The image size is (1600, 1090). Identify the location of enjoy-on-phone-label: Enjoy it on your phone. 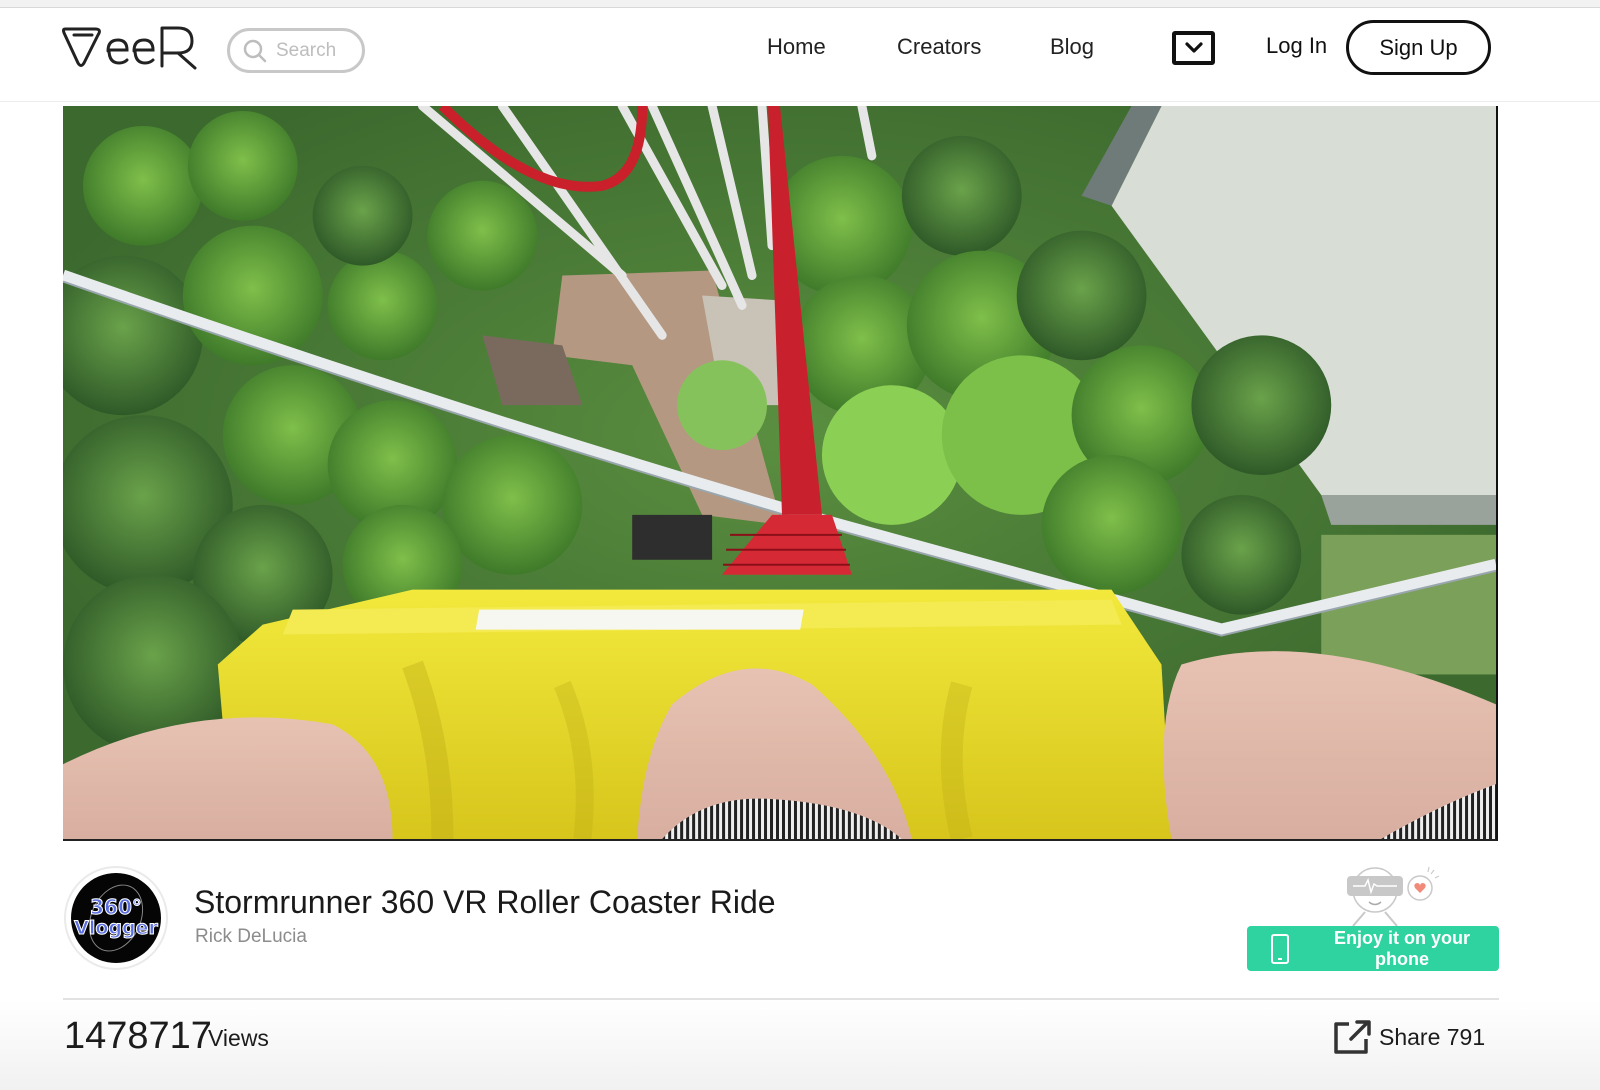
(1401, 948).